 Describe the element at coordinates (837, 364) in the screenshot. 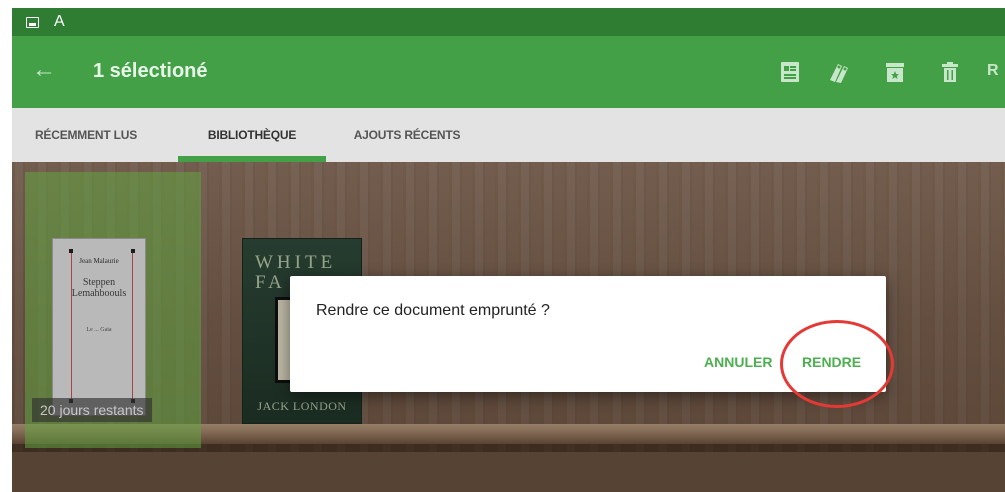

I see `highlight-circle` at that location.